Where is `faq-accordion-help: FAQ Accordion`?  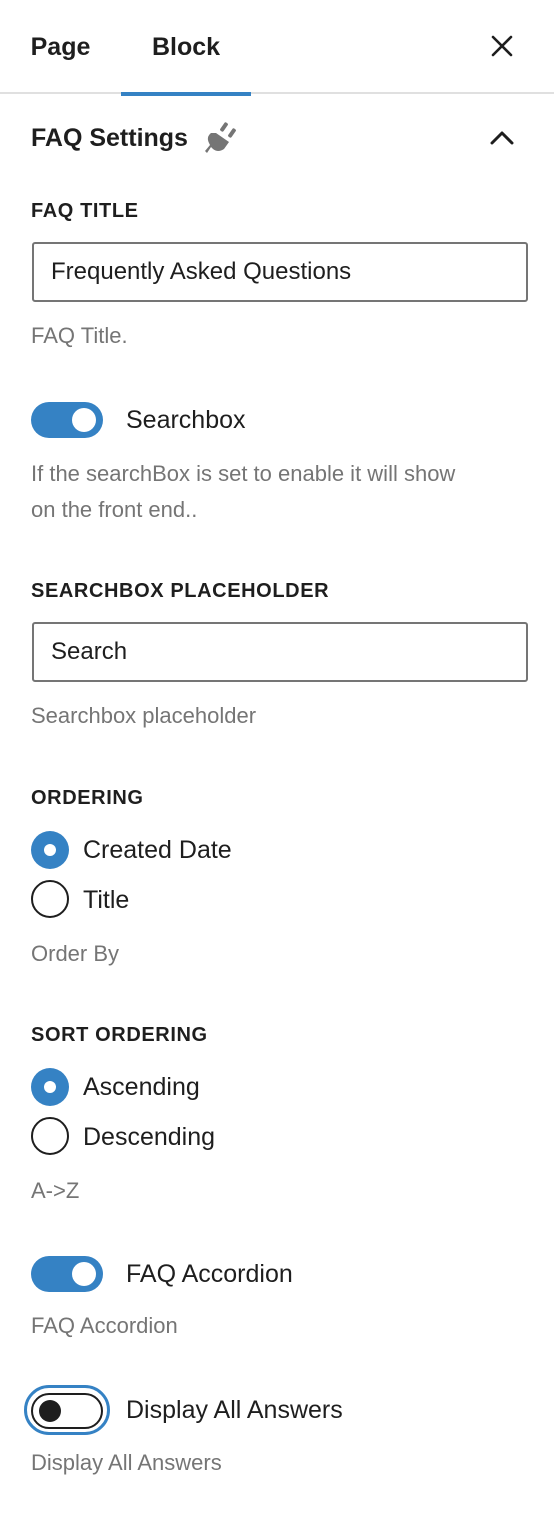
faq-accordion-help: FAQ Accordion is located at coordinates (104, 1325).